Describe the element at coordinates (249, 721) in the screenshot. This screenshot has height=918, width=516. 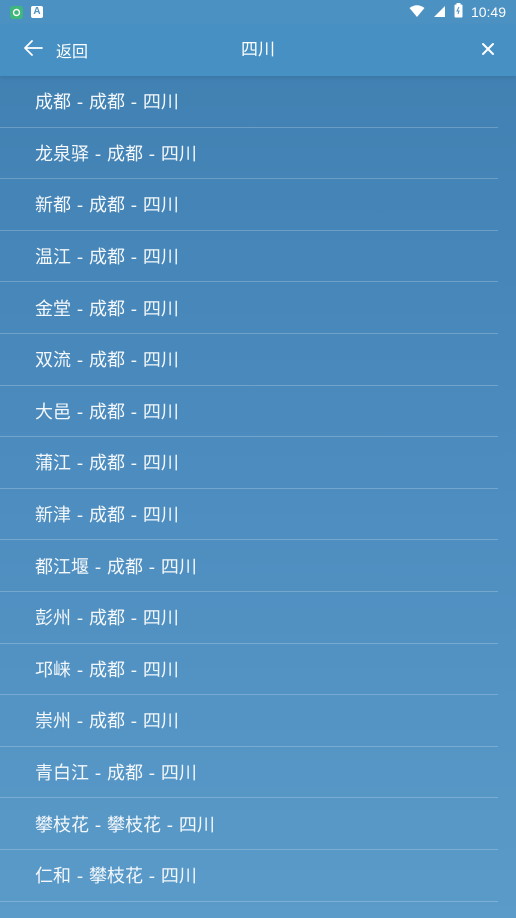
I see `list-item: 崇州 - 成都 - 四川` at that location.